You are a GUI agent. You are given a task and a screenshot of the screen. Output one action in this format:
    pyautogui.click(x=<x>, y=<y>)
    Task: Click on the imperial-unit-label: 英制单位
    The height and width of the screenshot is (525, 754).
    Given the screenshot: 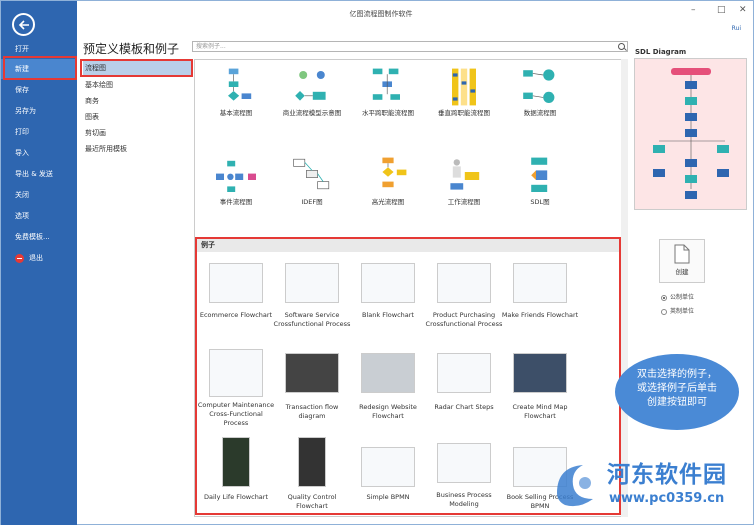 What is the action you would take?
    pyautogui.click(x=682, y=311)
    